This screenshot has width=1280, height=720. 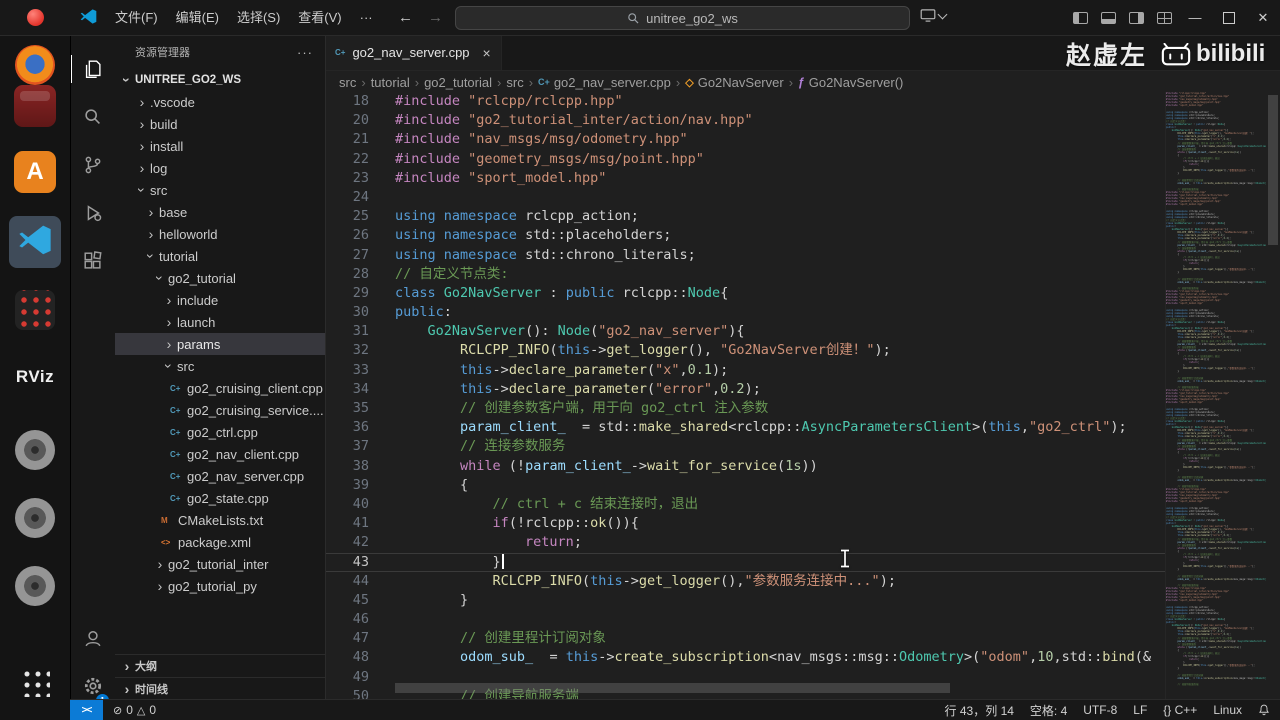 What do you see at coordinates (220, 146) in the screenshot?
I see `tree-item-install: › install` at bounding box center [220, 146].